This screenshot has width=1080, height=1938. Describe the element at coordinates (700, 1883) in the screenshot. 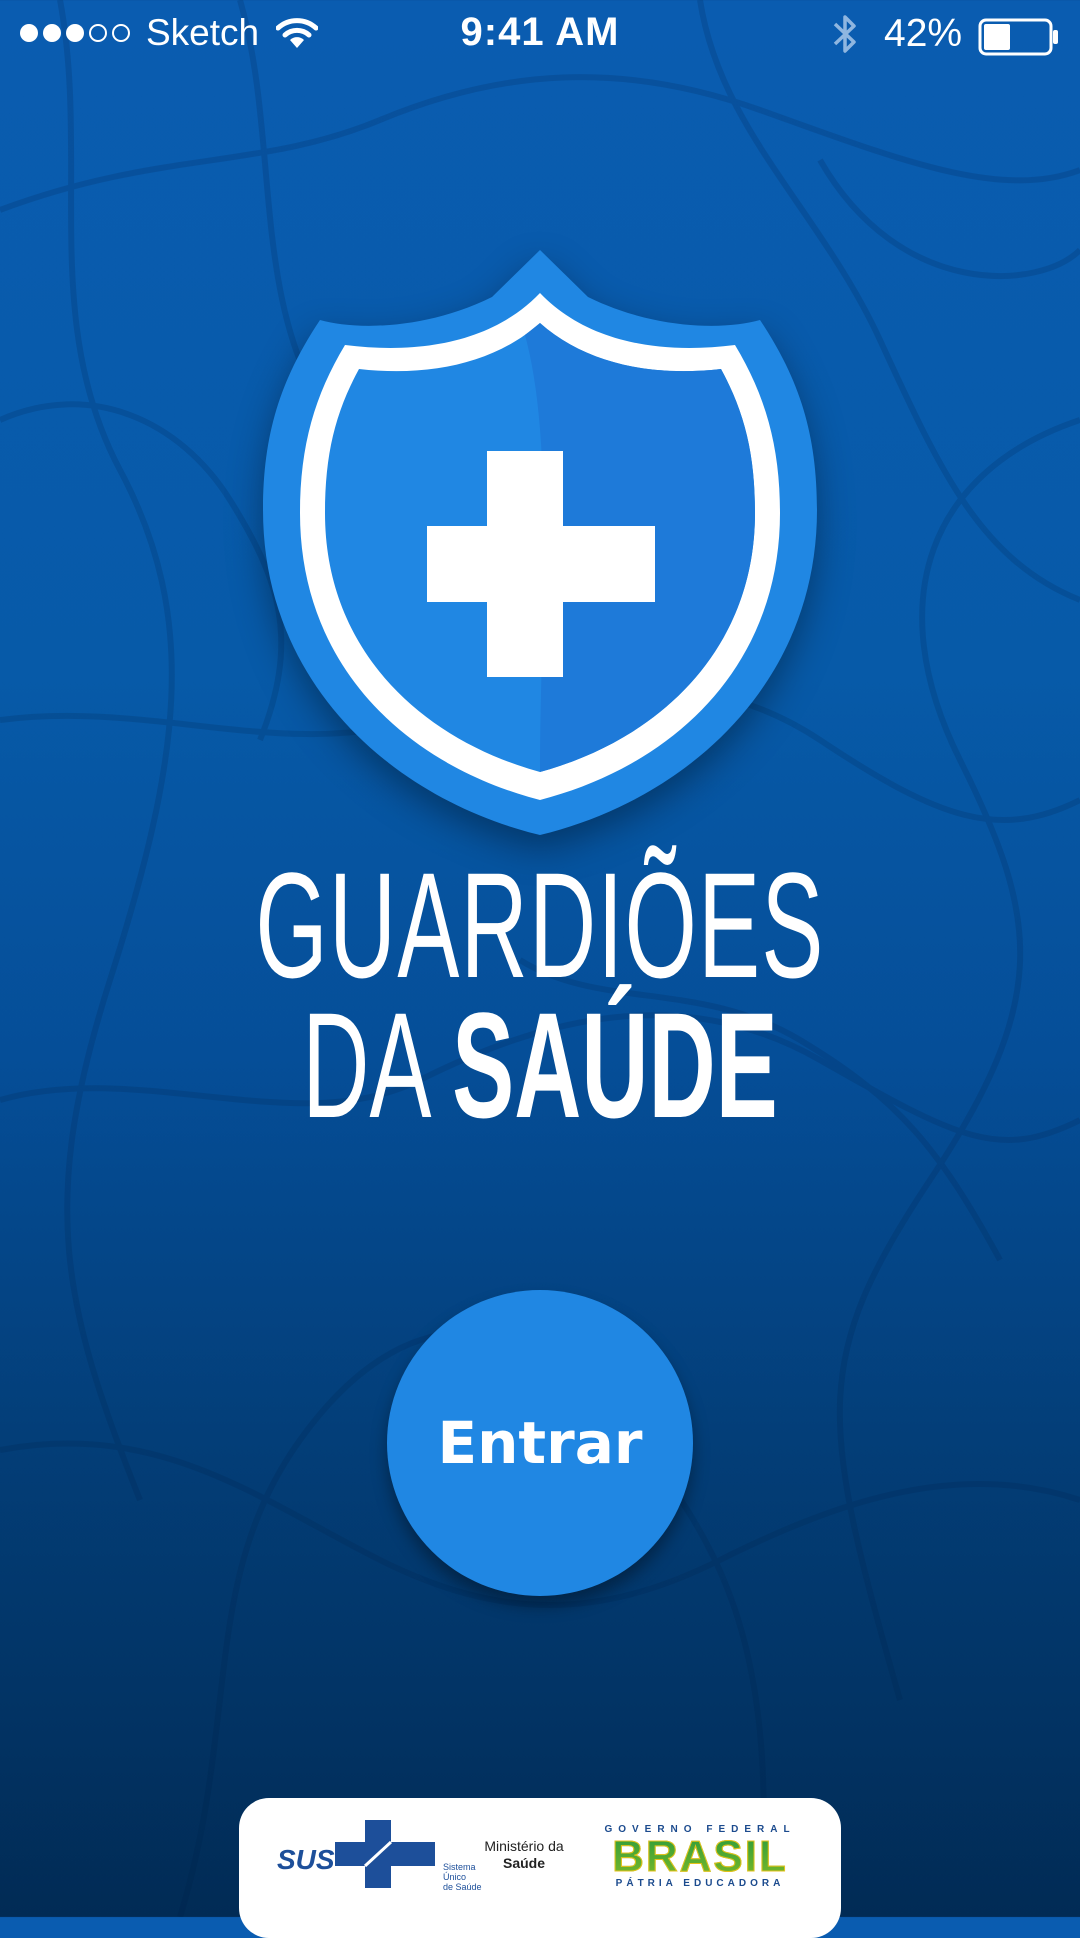

I see `government-slogan: PÁTRIA EDUCADORA` at that location.